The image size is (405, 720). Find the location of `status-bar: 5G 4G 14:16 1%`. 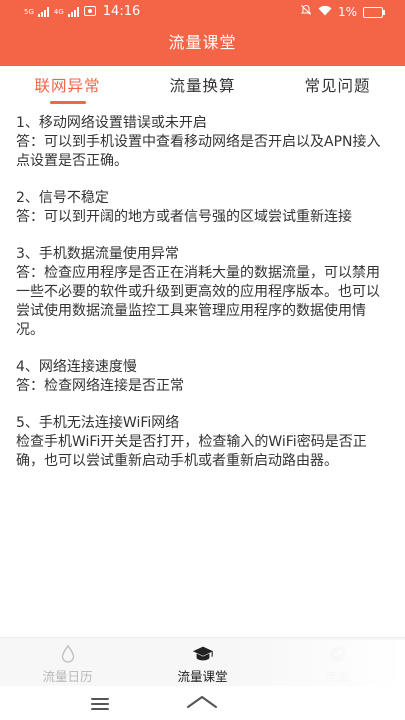

status-bar: 5G 4G 14:16 1% is located at coordinates (202, 12).